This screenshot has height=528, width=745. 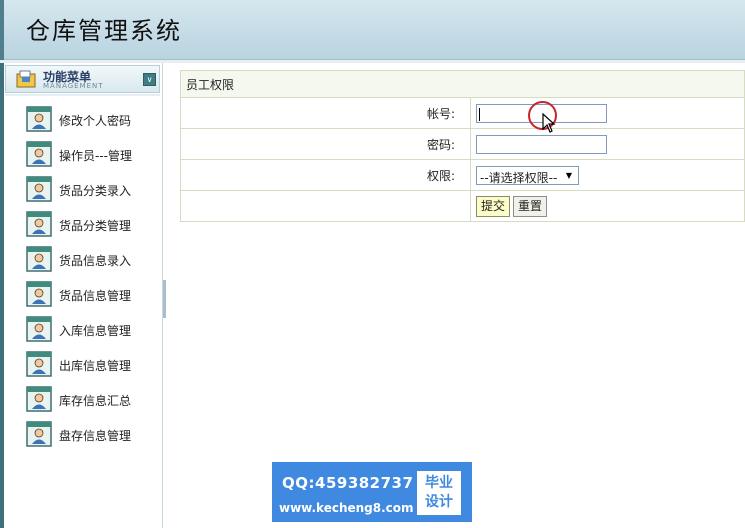 I want to click on account-label: 帐号:, so click(x=325, y=113).